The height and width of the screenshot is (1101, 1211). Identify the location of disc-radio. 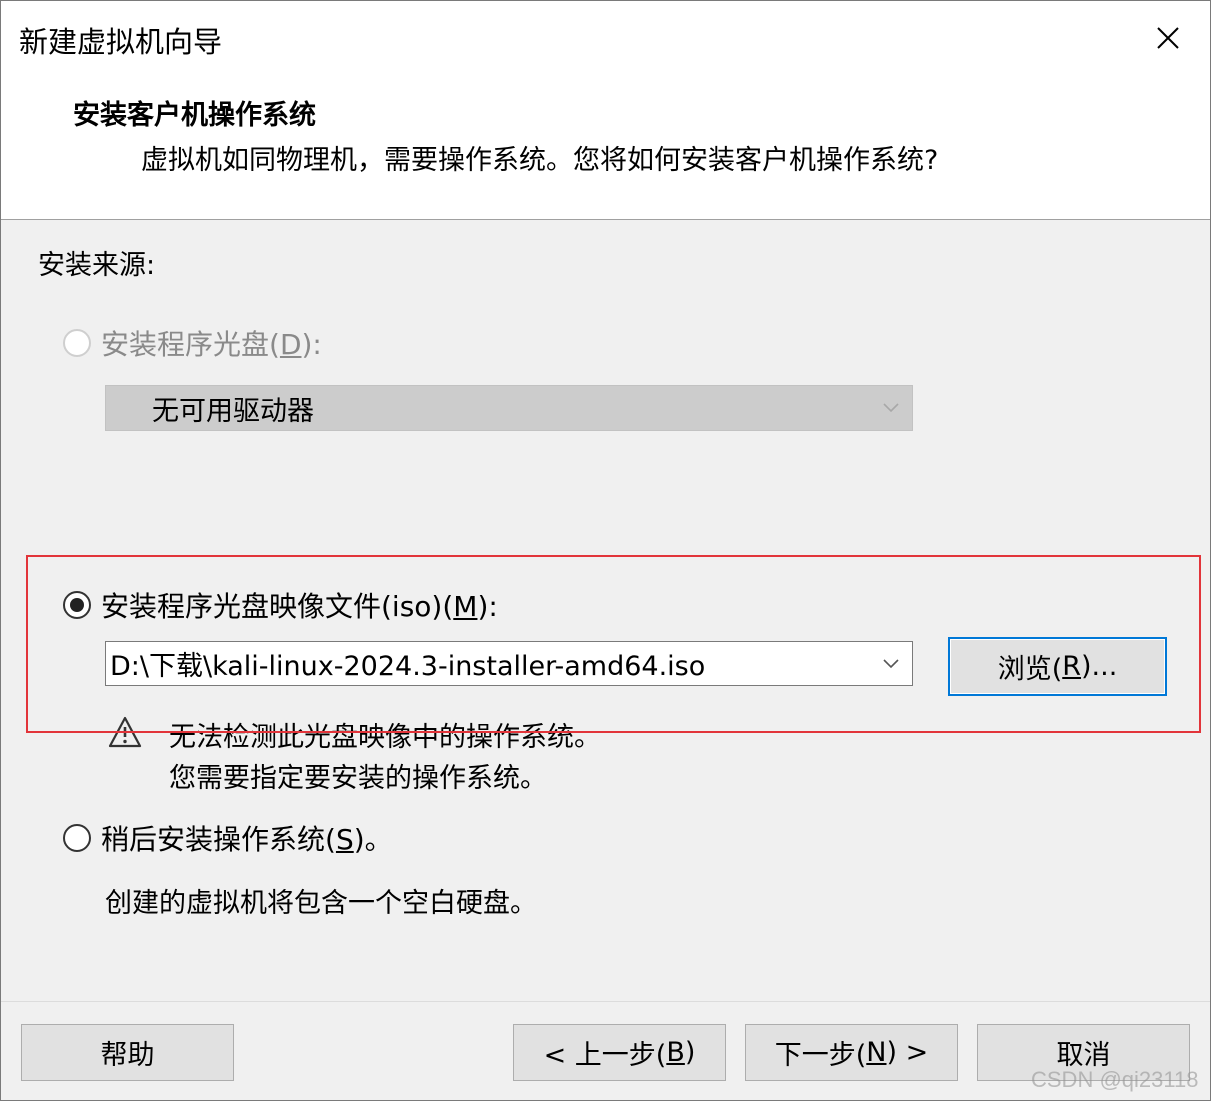
(77, 343).